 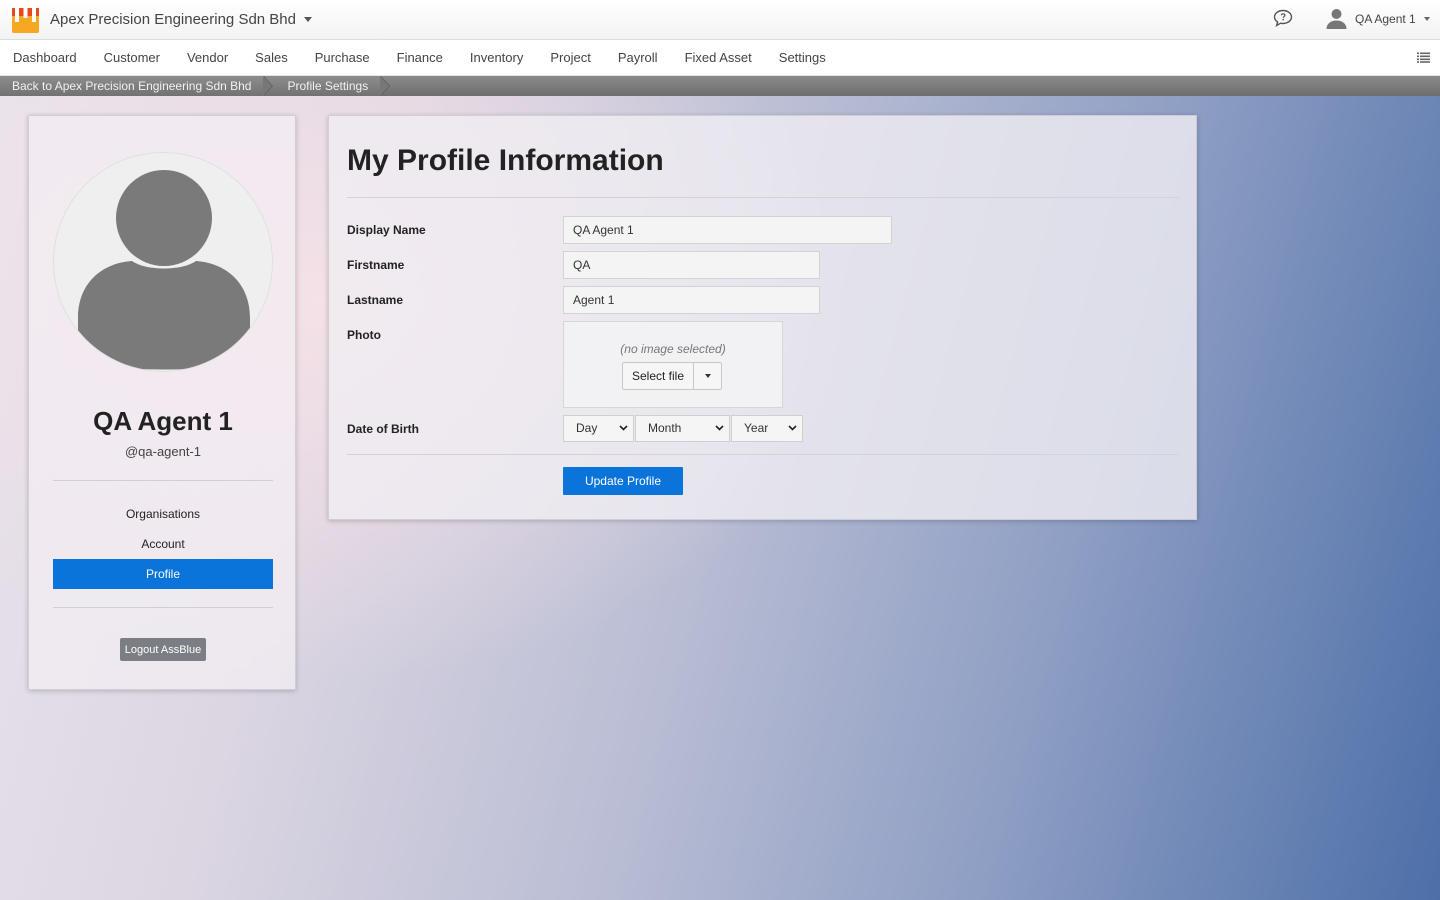 I want to click on display-name-label: Display Name, so click(x=386, y=230).